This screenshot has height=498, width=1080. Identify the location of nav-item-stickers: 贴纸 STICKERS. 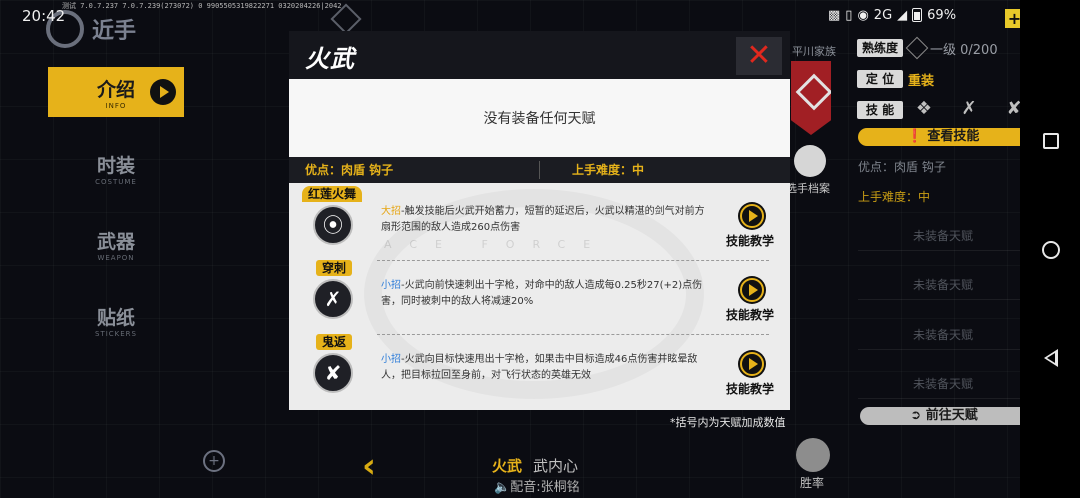
(116, 320).